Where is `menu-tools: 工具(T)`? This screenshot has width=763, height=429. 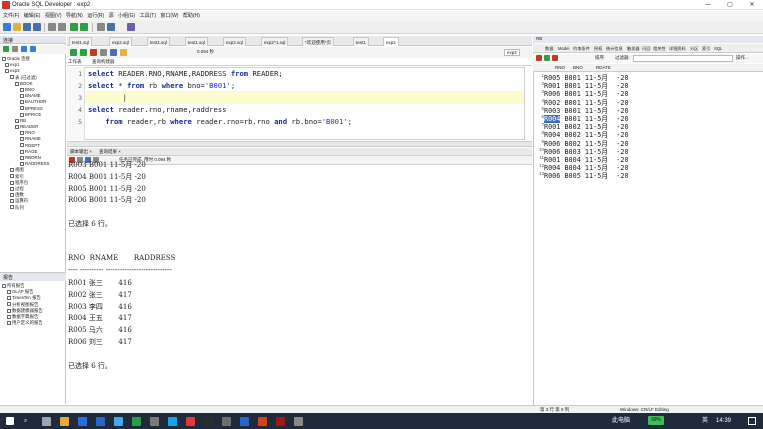
menu-tools: 工具(T) is located at coordinates (148, 16).